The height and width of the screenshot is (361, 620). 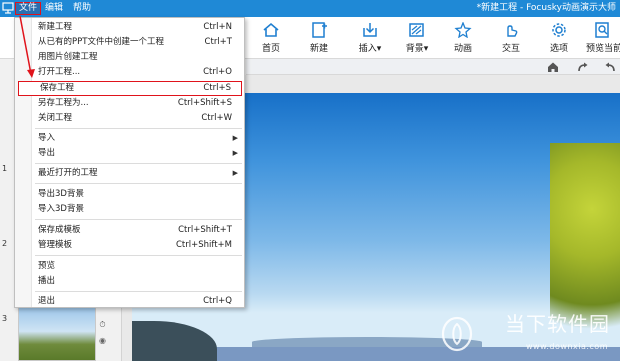 I want to click on menu-item-new-project: 新建工程 Ctrl+N, so click(x=129, y=27).